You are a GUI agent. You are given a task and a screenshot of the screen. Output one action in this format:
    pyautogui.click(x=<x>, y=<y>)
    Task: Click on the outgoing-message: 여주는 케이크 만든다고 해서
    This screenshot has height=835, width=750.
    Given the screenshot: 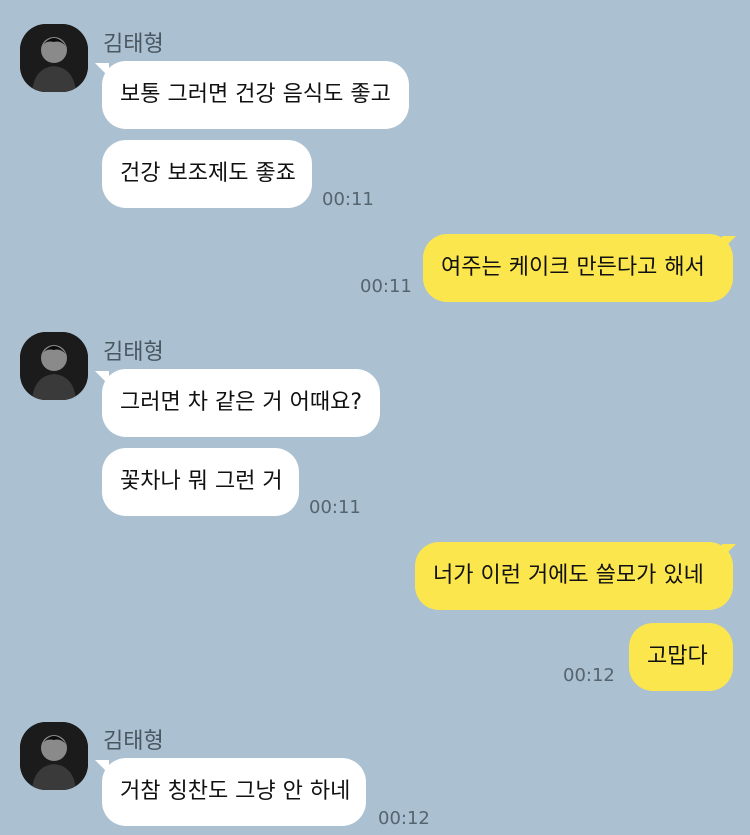 What is the action you would take?
    pyautogui.click(x=578, y=268)
    